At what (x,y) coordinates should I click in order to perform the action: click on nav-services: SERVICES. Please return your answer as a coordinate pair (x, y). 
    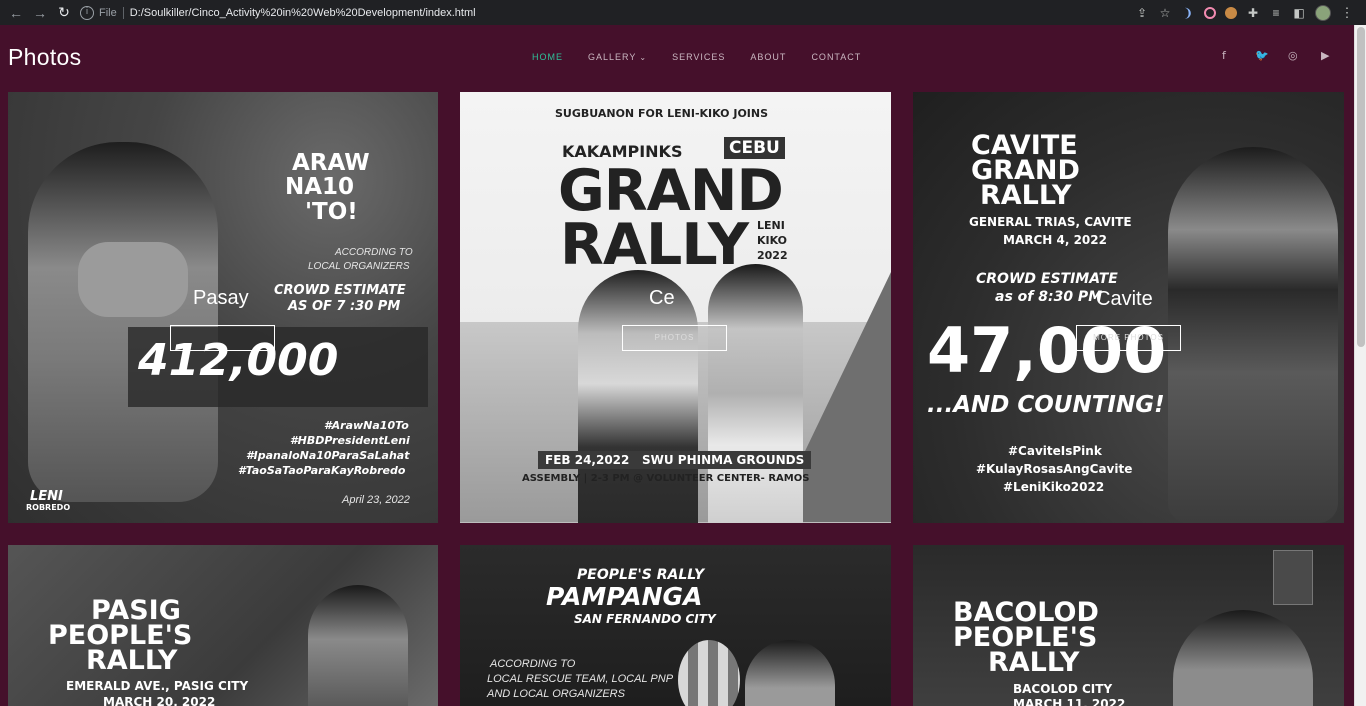
    Looking at the image, I should click on (698, 57).